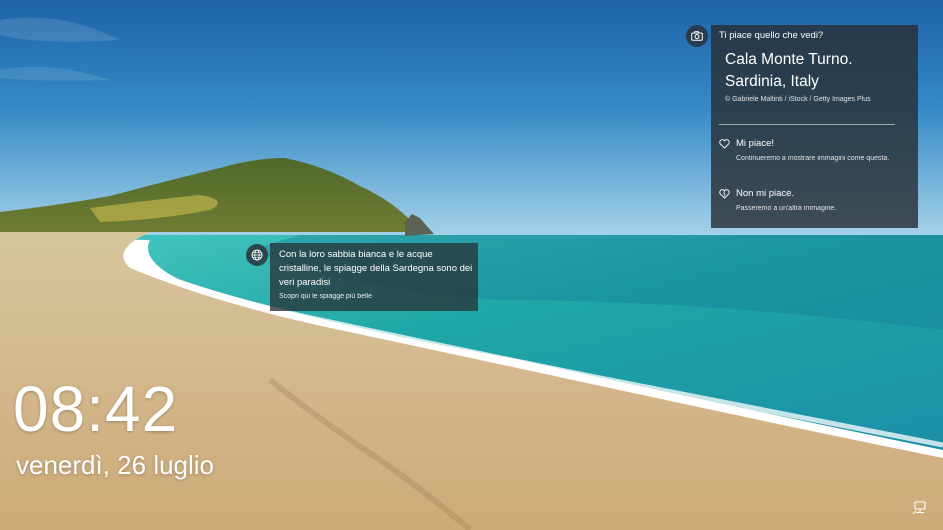  What do you see at coordinates (724, 194) in the screenshot?
I see `heart-broken-icon` at bounding box center [724, 194].